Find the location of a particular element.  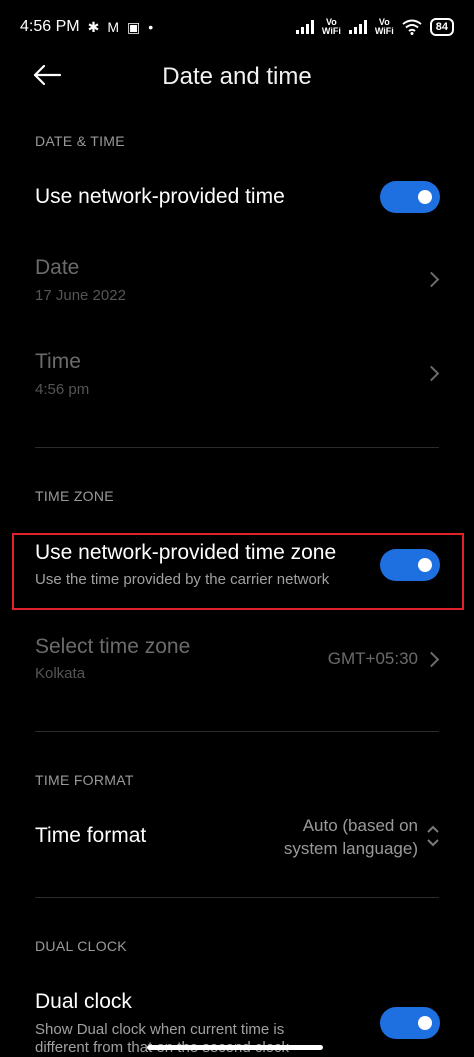

section-header-time-format: TIME FORMAT is located at coordinates (84, 780).